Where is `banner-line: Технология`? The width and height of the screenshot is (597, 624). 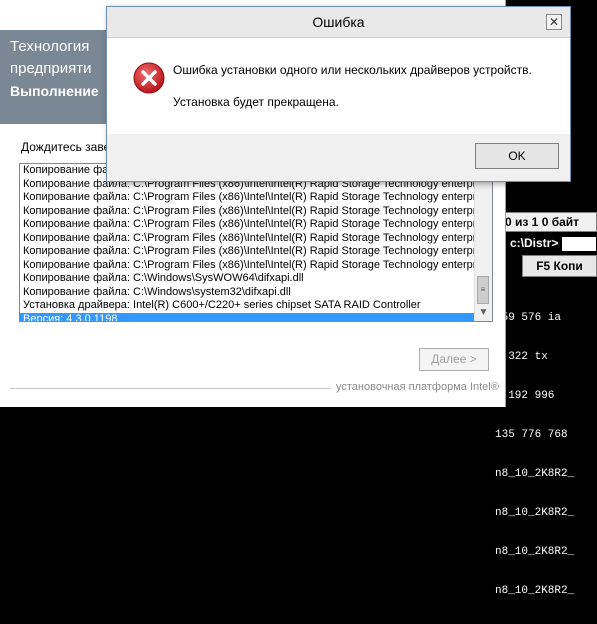 banner-line: Технология is located at coordinates (50, 46).